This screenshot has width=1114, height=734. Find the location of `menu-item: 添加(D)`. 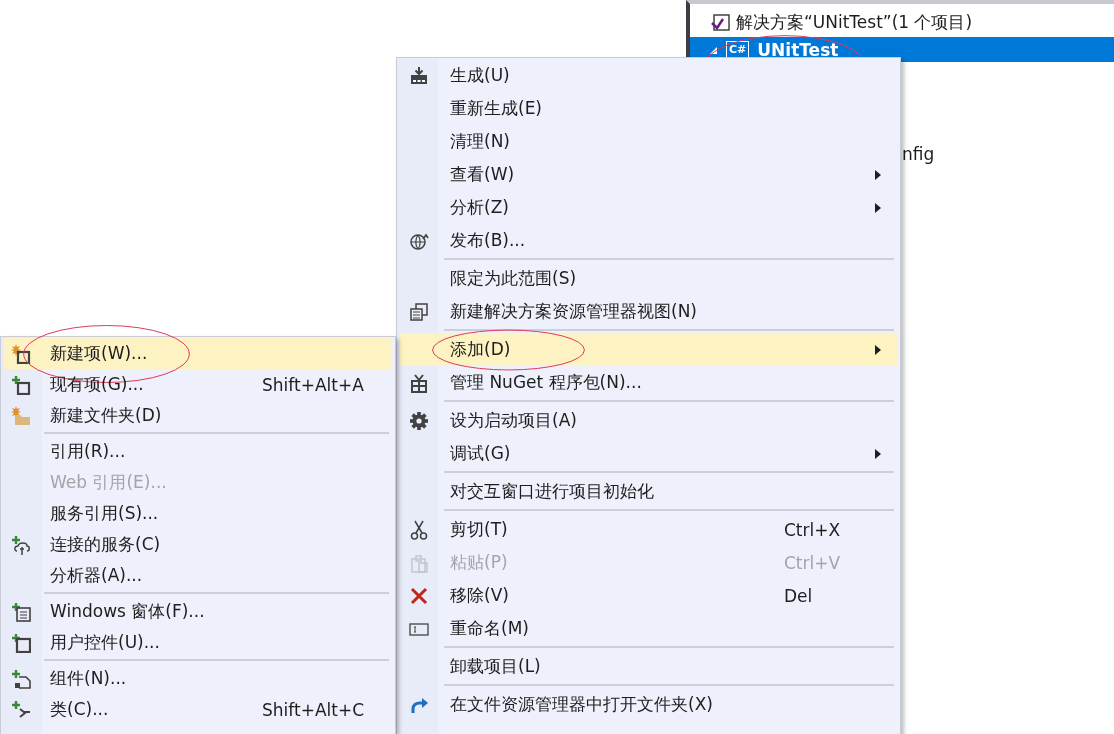

menu-item: 添加(D) is located at coordinates (648, 349).